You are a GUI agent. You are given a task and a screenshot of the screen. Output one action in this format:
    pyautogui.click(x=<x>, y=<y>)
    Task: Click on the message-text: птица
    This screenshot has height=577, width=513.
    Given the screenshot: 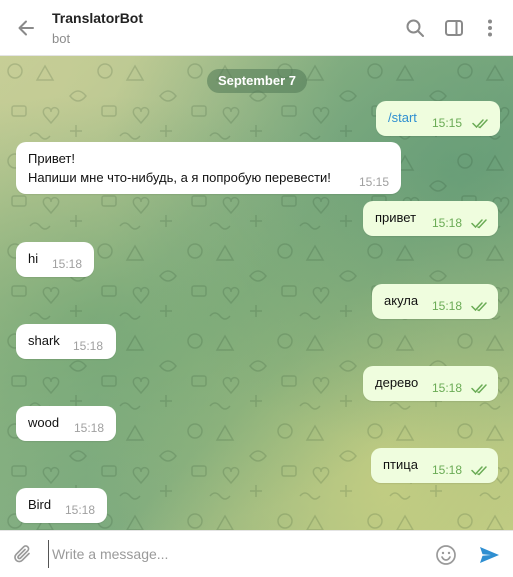 What is the action you would take?
    pyautogui.click(x=400, y=464)
    